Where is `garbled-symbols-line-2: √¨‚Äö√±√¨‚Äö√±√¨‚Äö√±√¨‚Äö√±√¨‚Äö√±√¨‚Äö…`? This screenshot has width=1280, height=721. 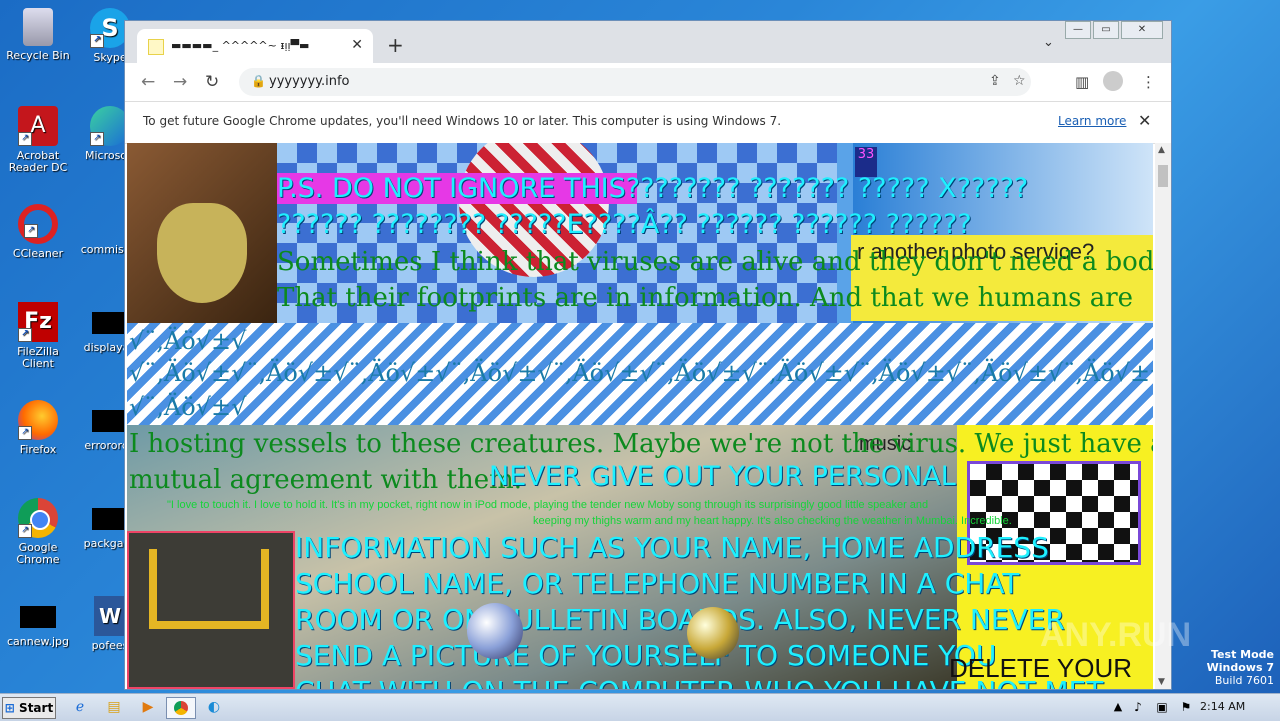
garbled-symbols-line-2: √¨‚Äö√±√¨‚Äö√±√¨‚Äö√±√¨‚Äö√±√¨‚Äö√±√¨‚Äö… is located at coordinates (641, 373).